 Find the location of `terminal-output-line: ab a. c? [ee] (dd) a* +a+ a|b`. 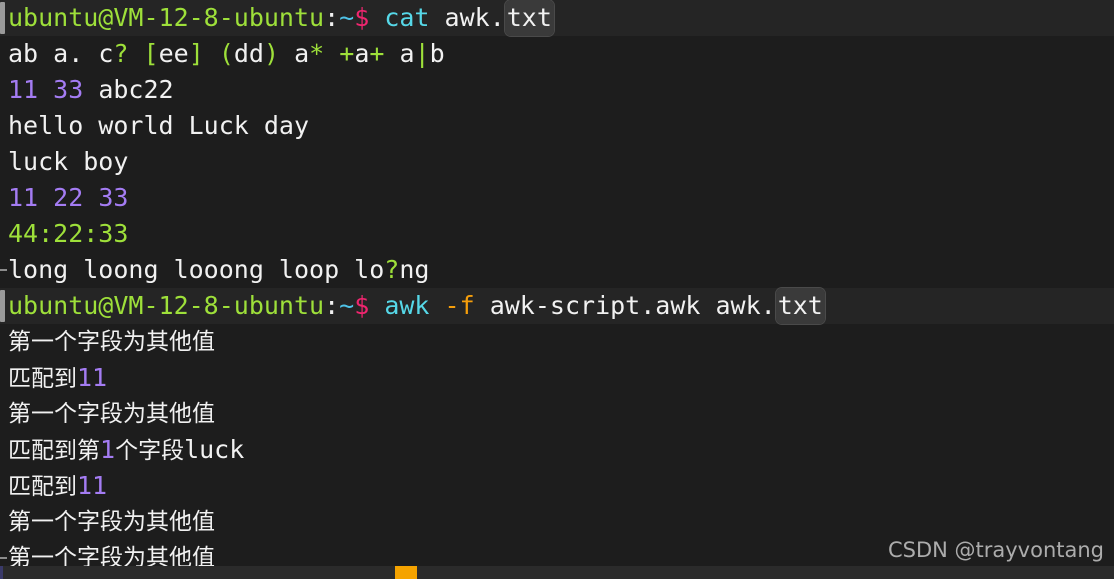

terminal-output-line: ab a. c? [ee] (dd) a* +a+ a|b is located at coordinates (557, 54).